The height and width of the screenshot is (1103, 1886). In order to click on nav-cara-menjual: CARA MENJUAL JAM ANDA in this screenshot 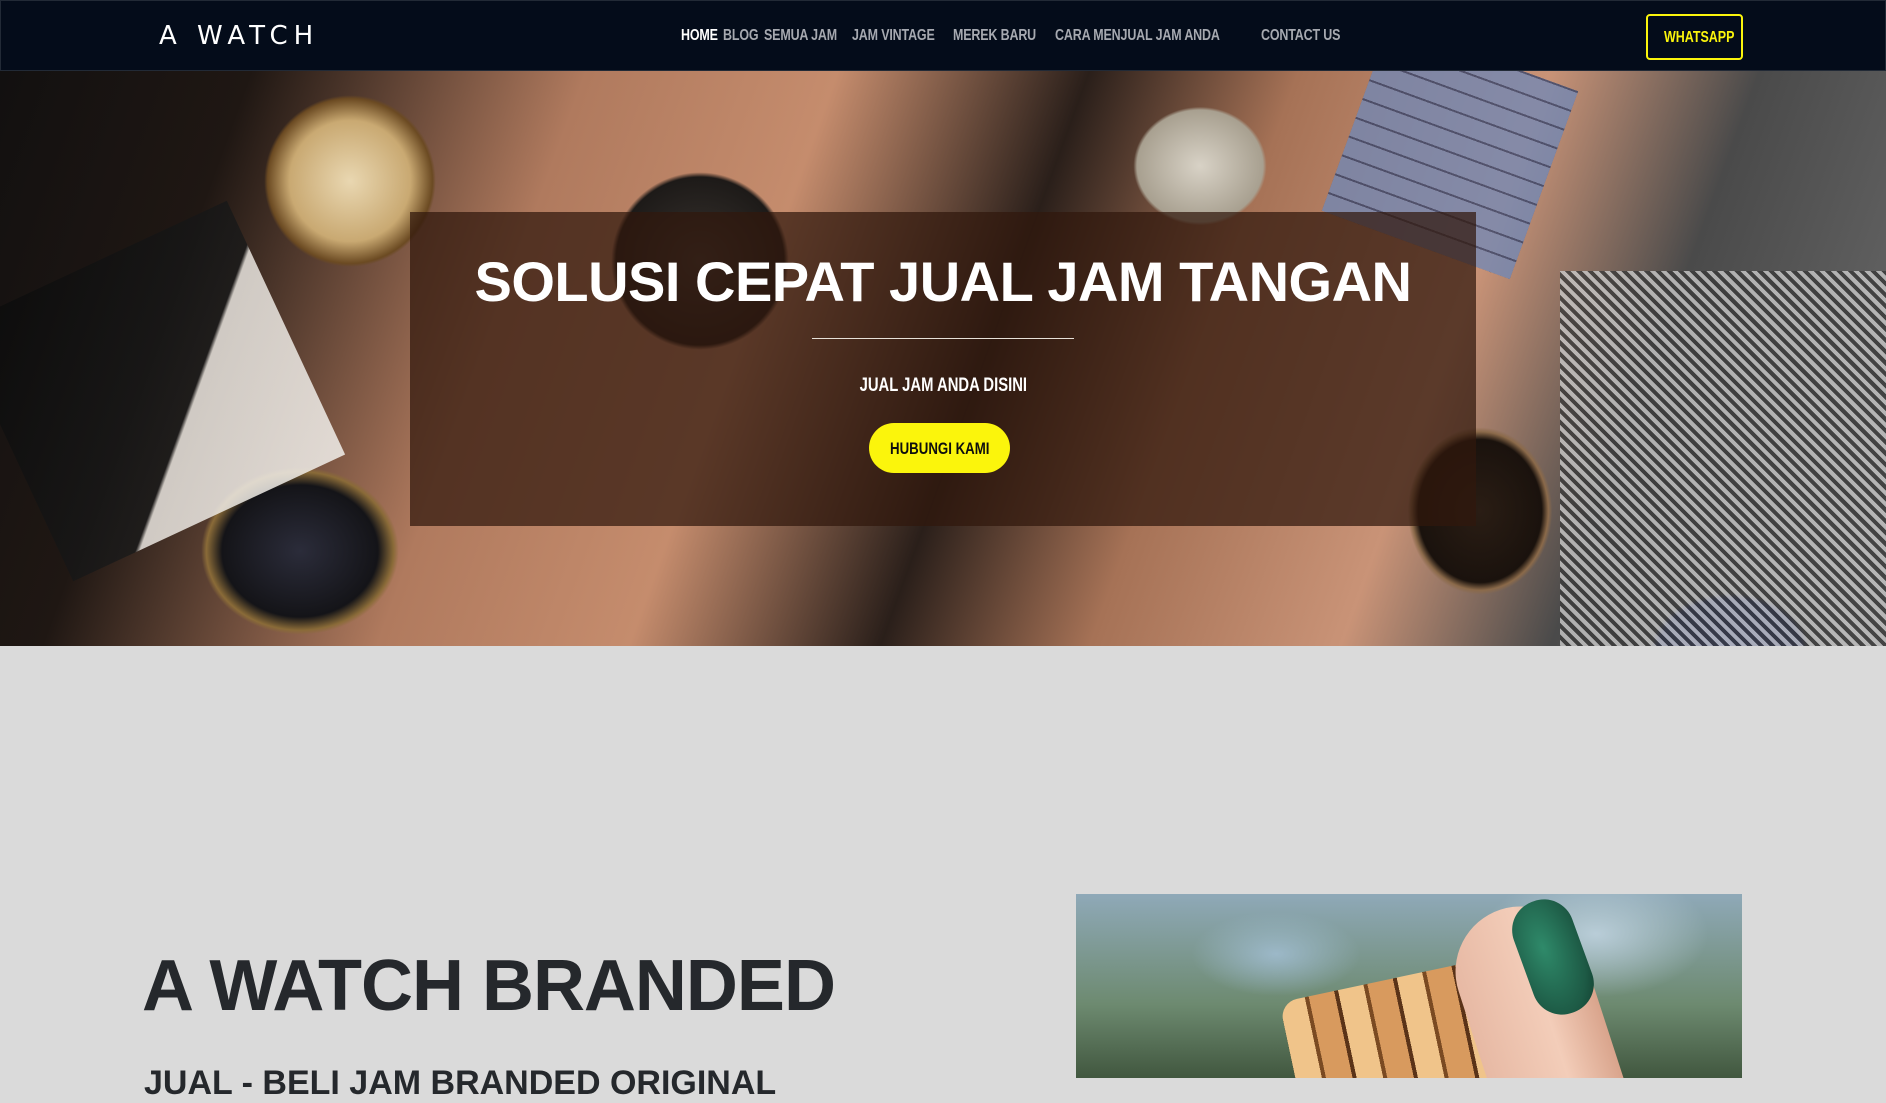, I will do `click(1137, 36)`.